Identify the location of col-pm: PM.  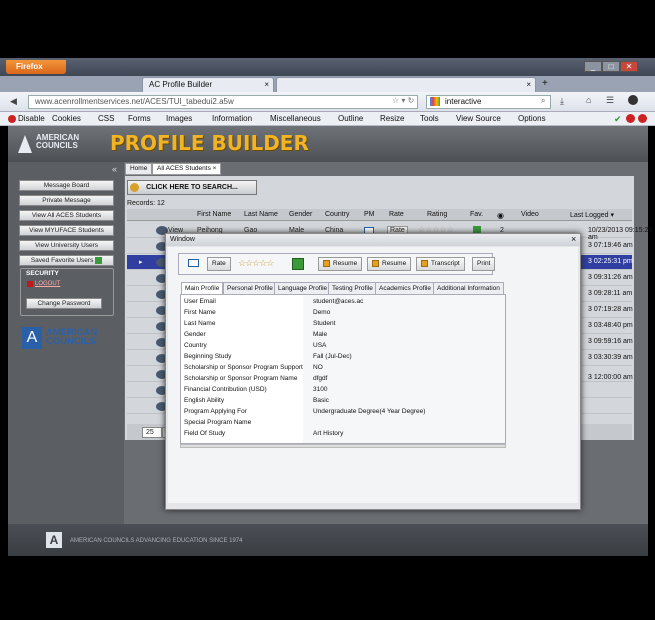
(369, 214).